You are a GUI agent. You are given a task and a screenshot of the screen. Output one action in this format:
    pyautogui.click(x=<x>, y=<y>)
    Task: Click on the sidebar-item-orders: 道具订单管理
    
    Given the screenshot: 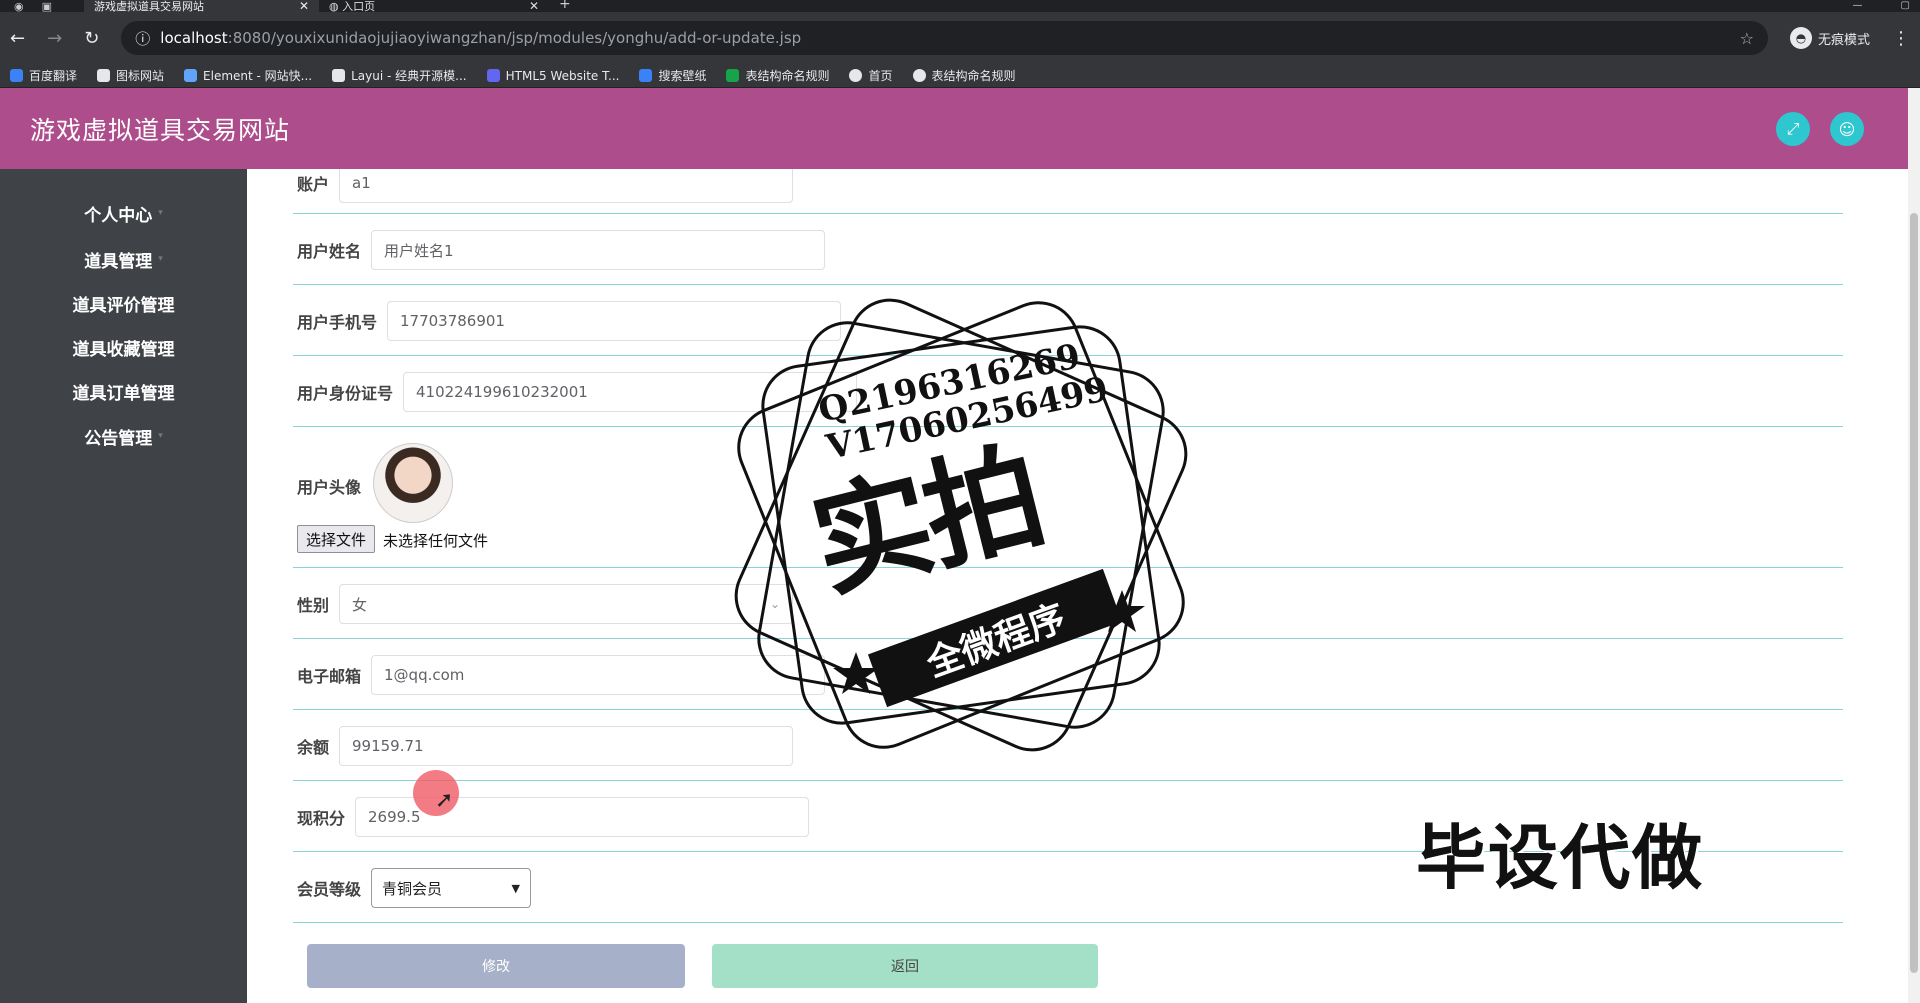 What is the action you would take?
    pyautogui.click(x=123, y=391)
    